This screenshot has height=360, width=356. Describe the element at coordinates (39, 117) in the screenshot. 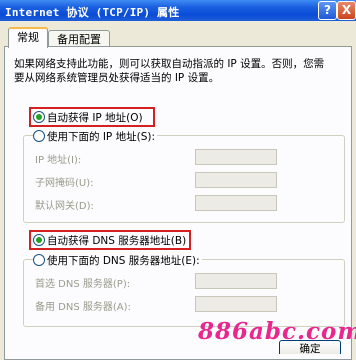

I see `auto-ip-radio` at that location.